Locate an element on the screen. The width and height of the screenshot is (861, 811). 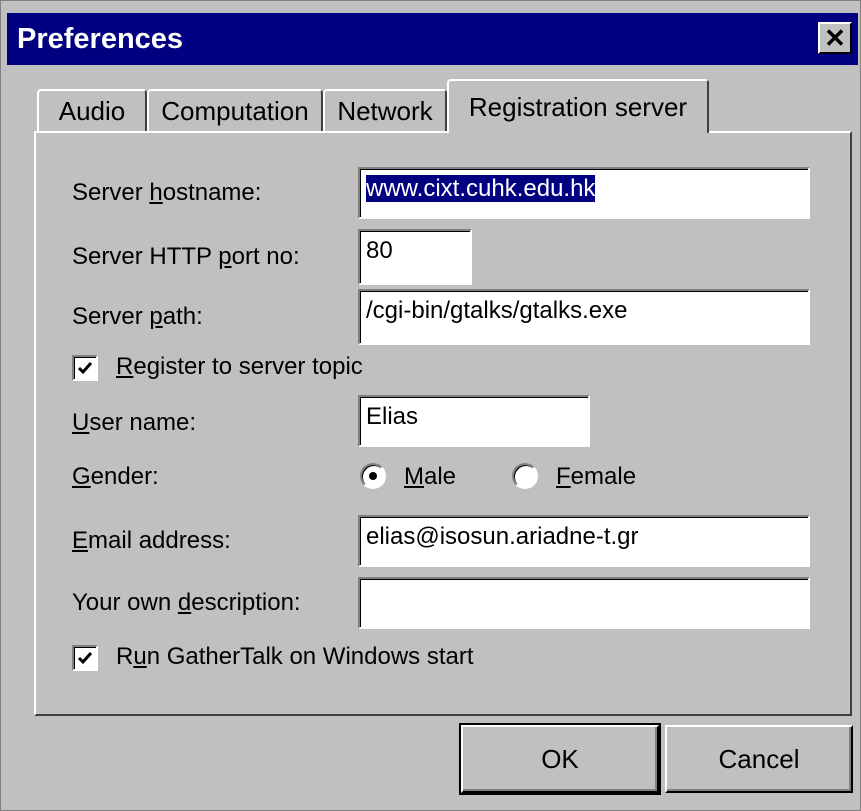
ok-button: OK is located at coordinates (560, 759).